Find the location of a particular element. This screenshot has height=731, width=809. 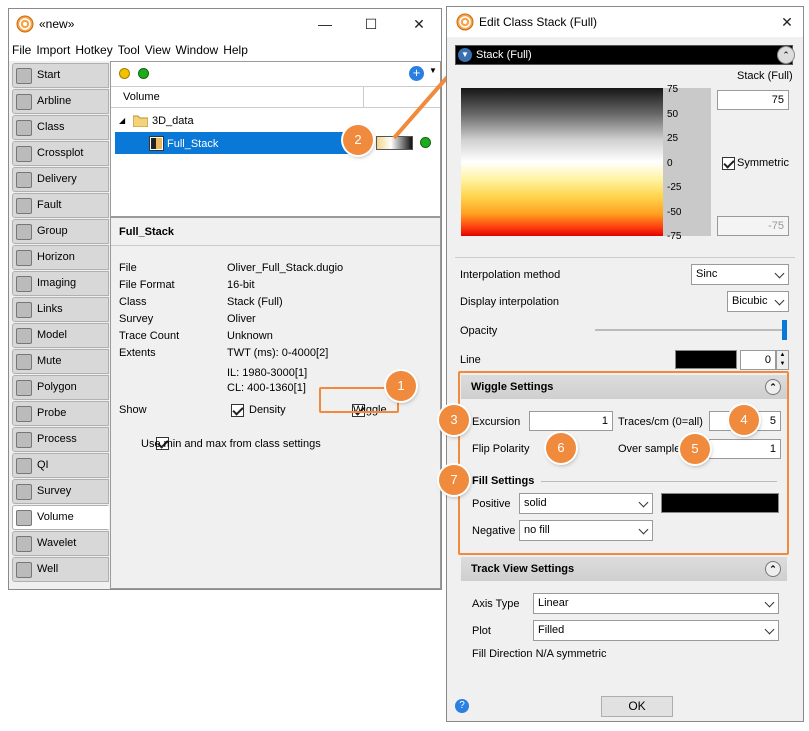

nav-item-imaging: Imaging is located at coordinates (60, 283).